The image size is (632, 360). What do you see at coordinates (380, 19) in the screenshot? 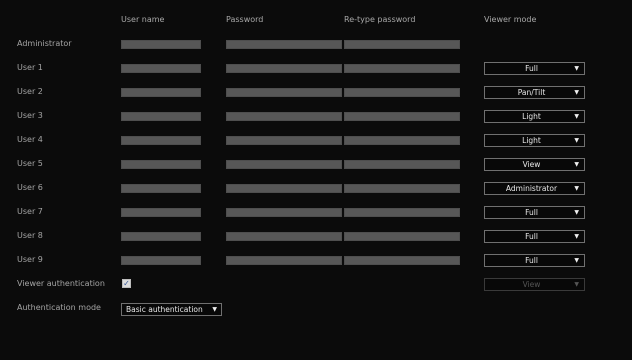
I see `header-retype-password: Re-type password` at bounding box center [380, 19].